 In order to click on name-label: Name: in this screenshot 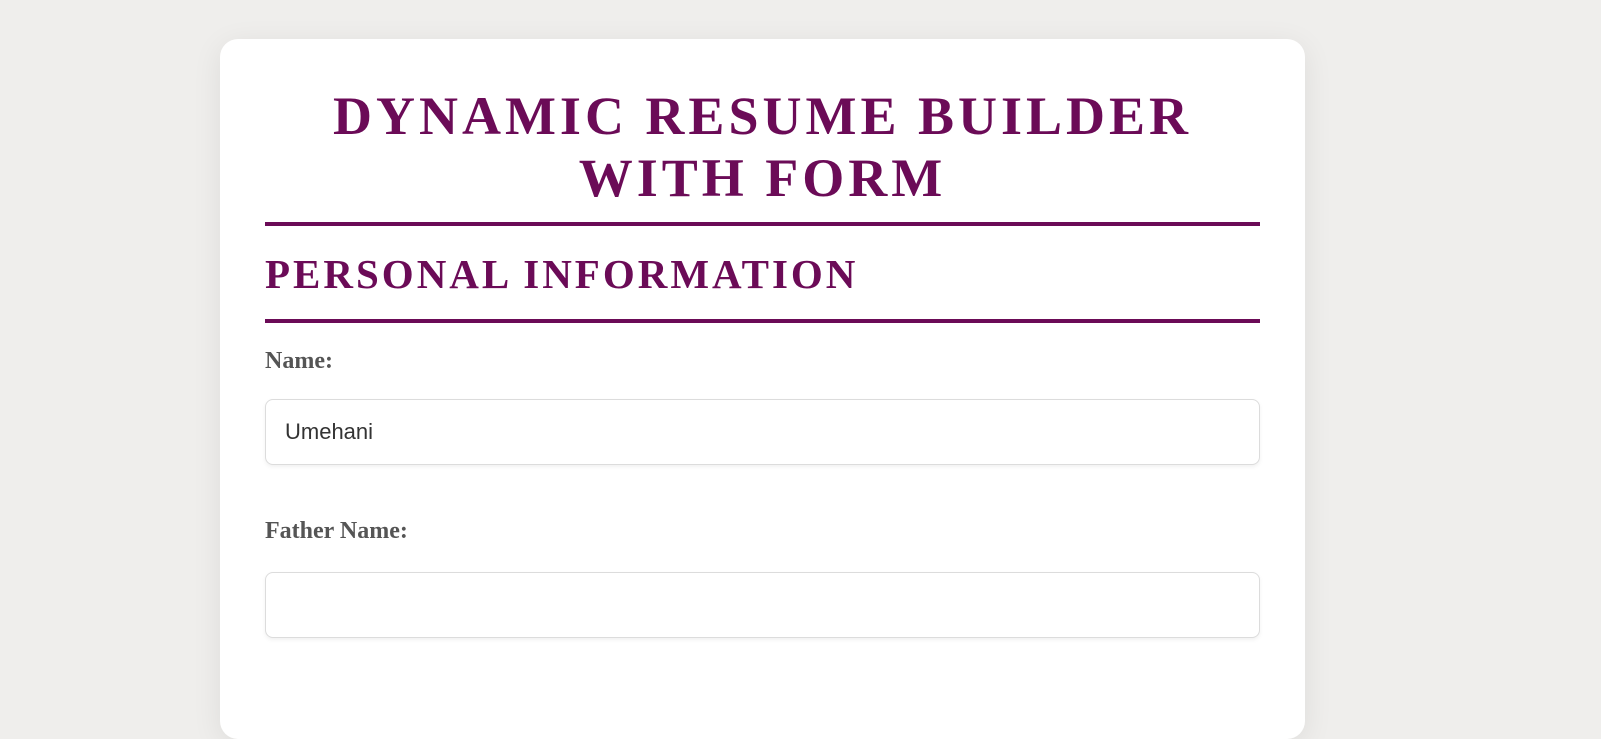, I will do `click(299, 361)`.